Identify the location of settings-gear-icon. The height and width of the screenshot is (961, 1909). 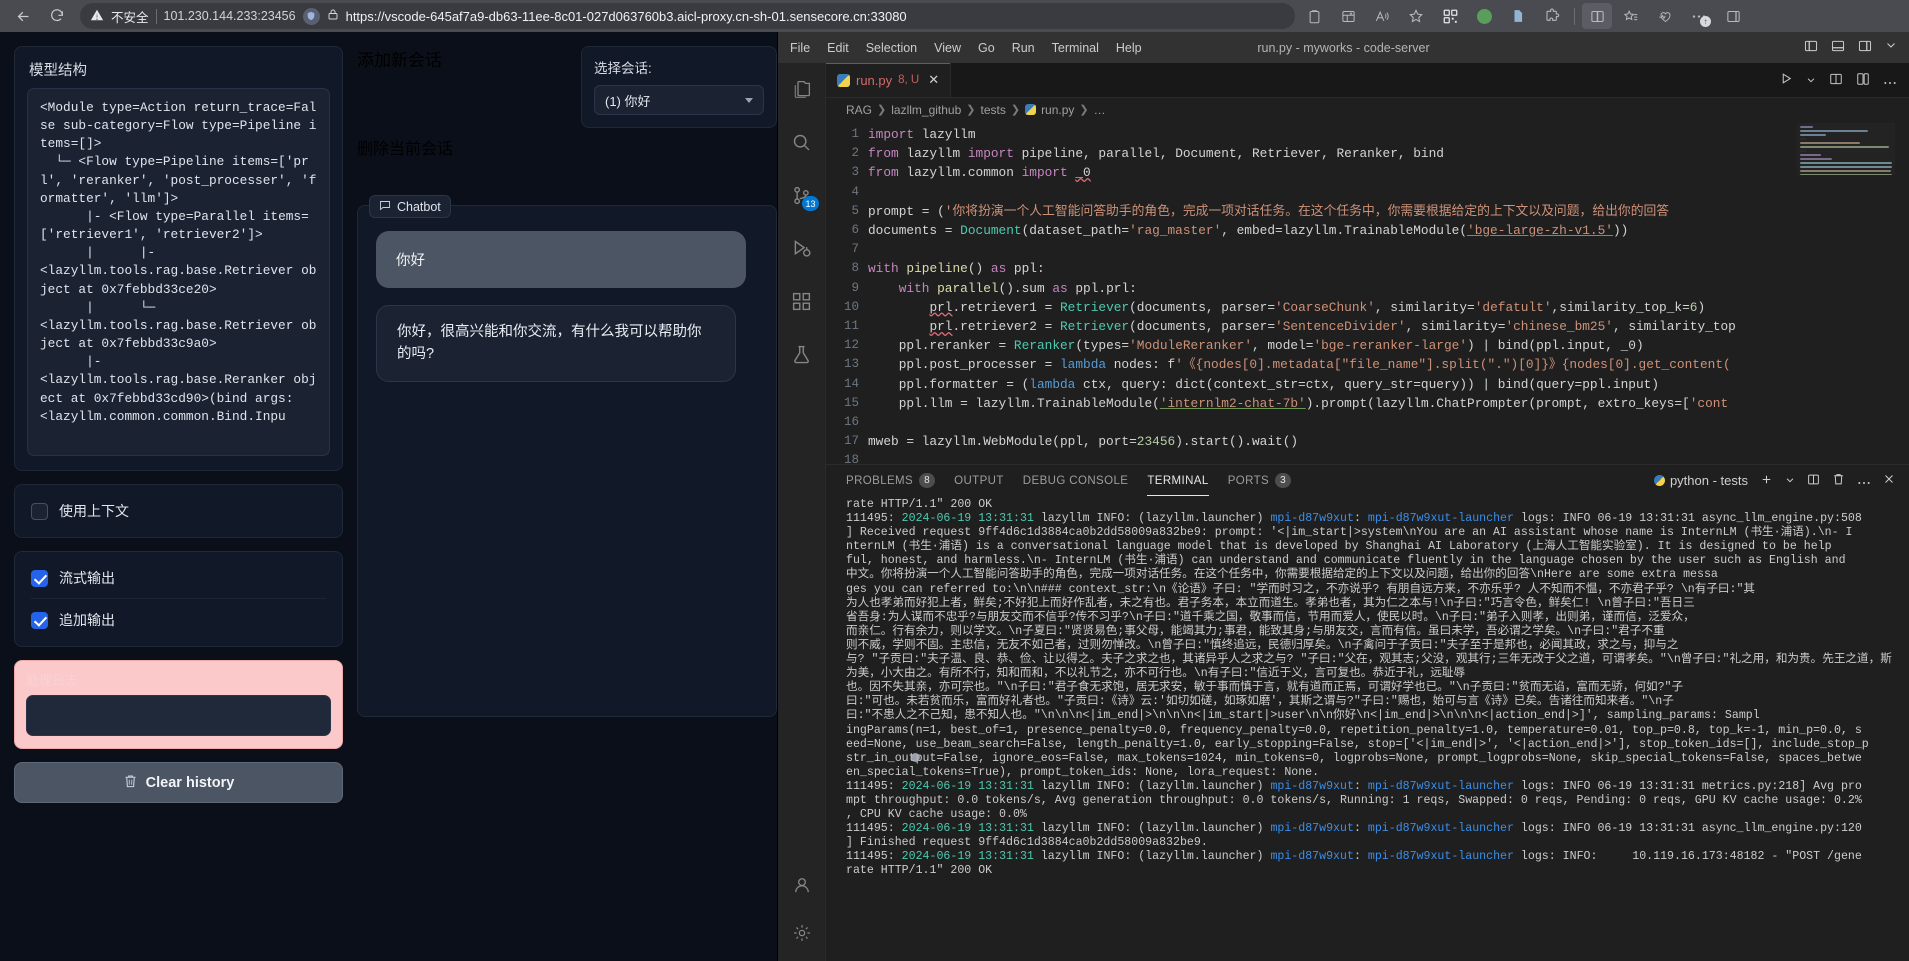
(802, 933).